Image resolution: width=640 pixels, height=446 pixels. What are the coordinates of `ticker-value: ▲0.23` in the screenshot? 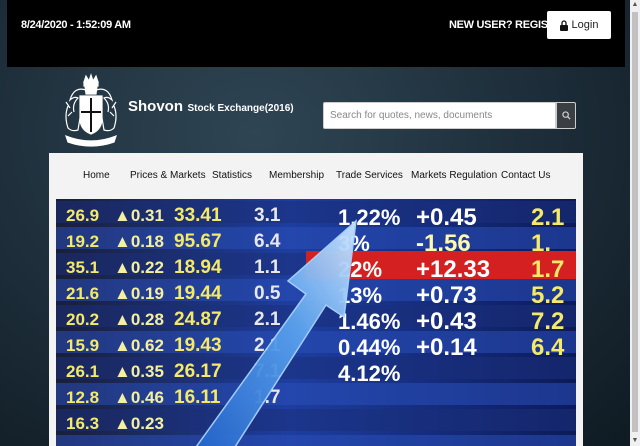 It's located at (139, 423).